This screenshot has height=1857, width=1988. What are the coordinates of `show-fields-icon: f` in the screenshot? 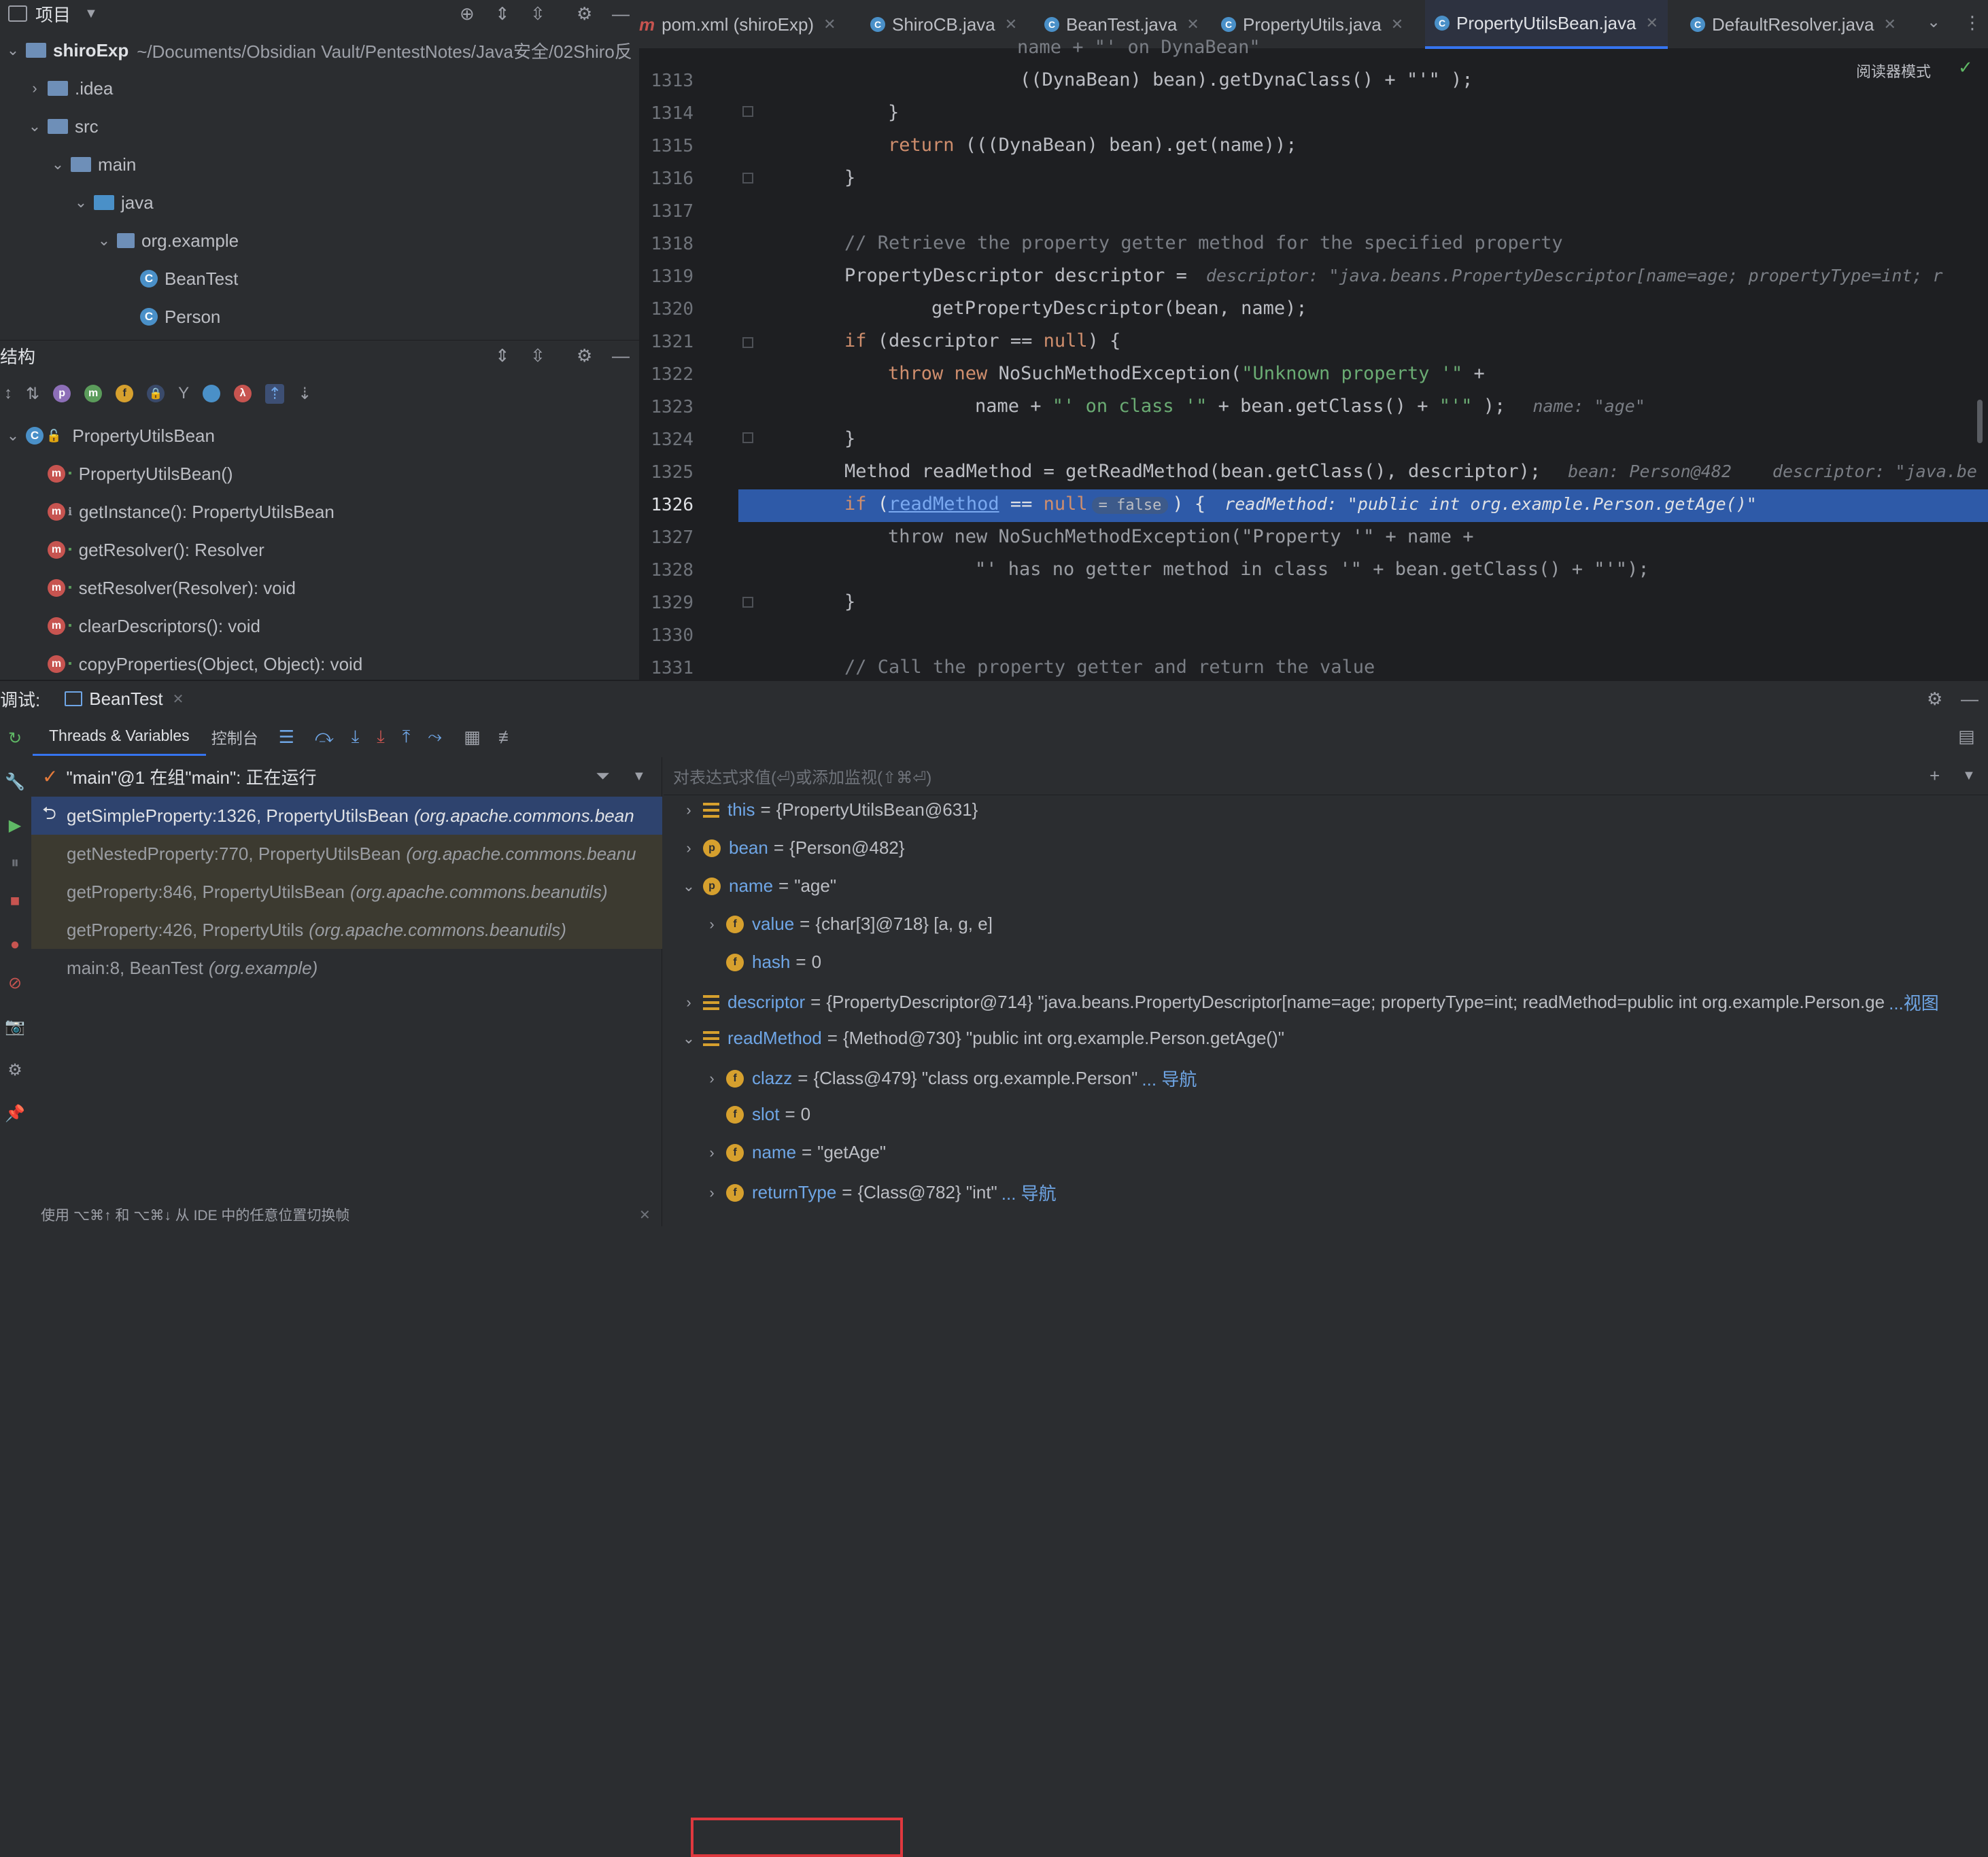 It's located at (125, 393).